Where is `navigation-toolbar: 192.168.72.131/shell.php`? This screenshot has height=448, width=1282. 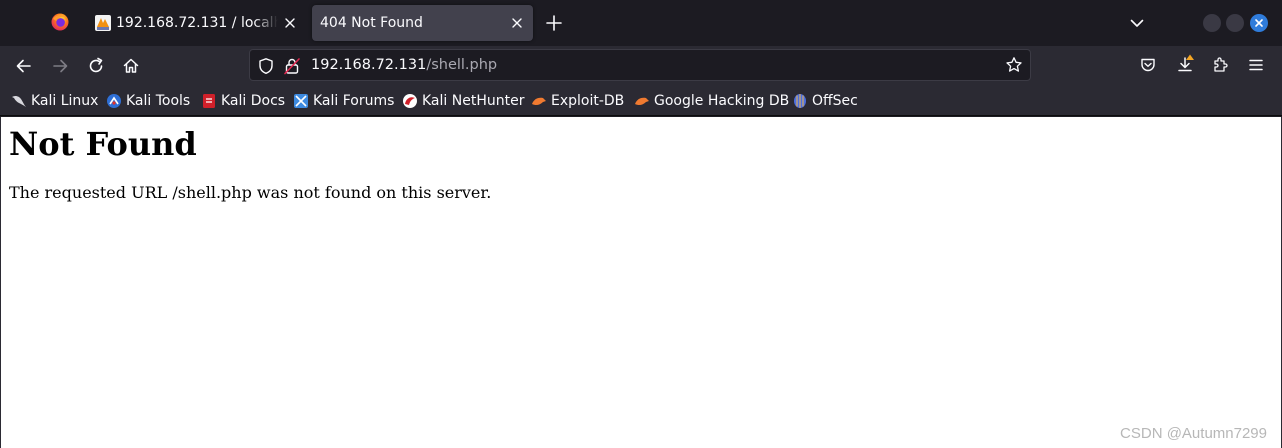 navigation-toolbar: 192.168.72.131/shell.php is located at coordinates (641, 66).